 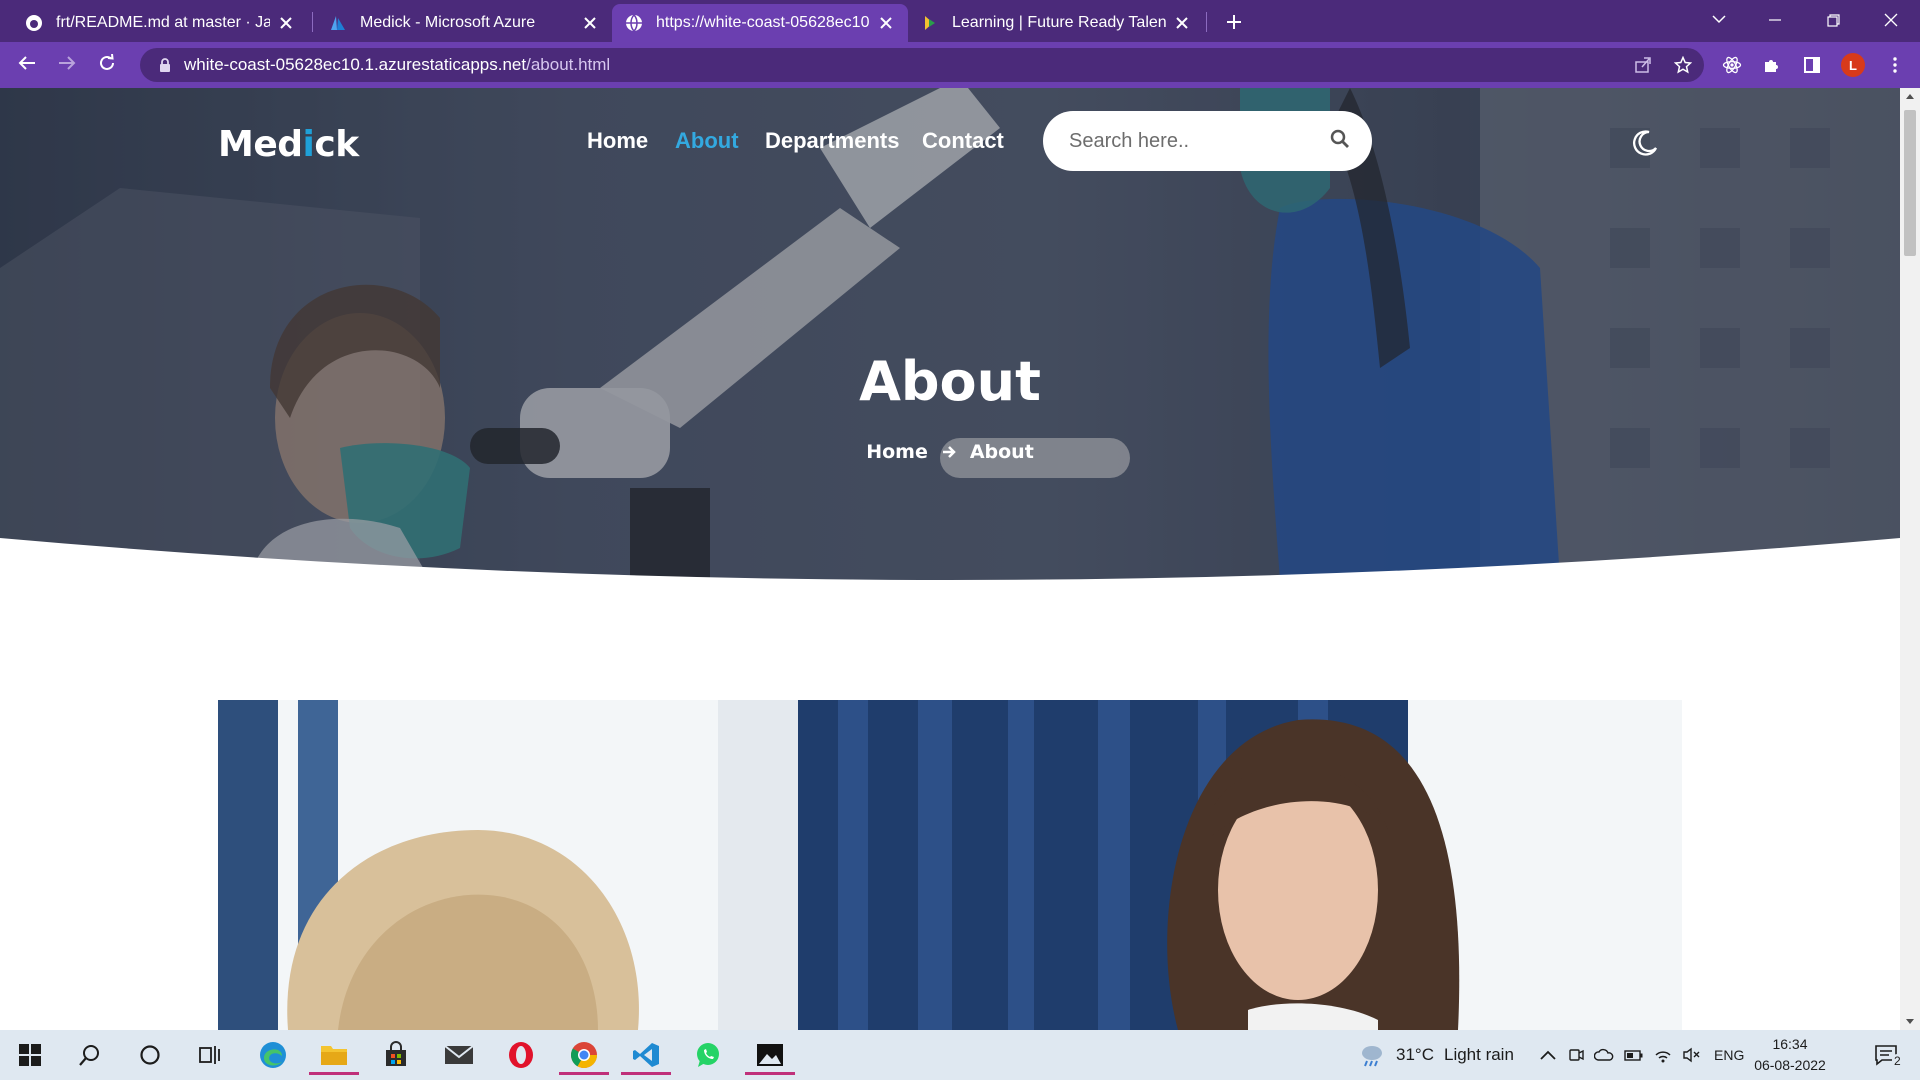 What do you see at coordinates (338, 23) in the screenshot?
I see `azure-icon` at bounding box center [338, 23].